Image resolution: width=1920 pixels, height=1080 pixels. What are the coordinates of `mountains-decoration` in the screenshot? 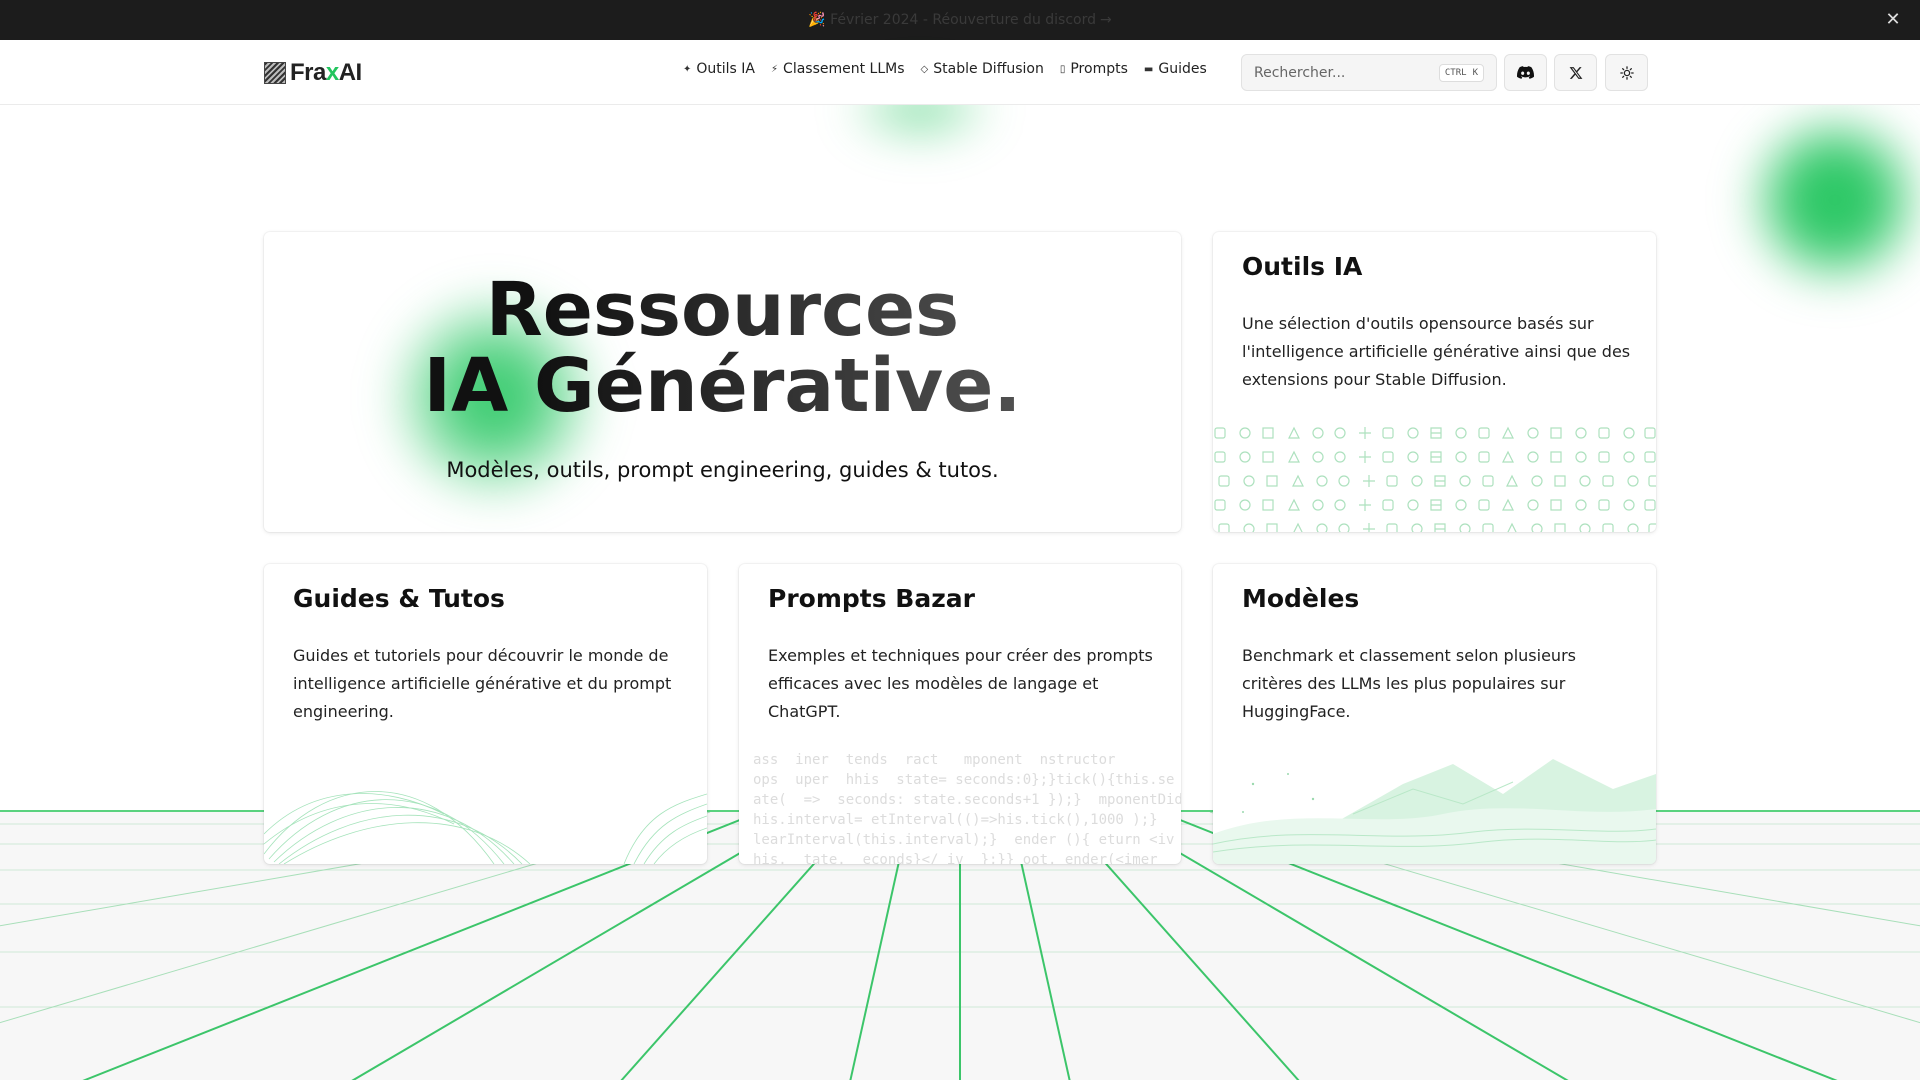 It's located at (1434, 811).